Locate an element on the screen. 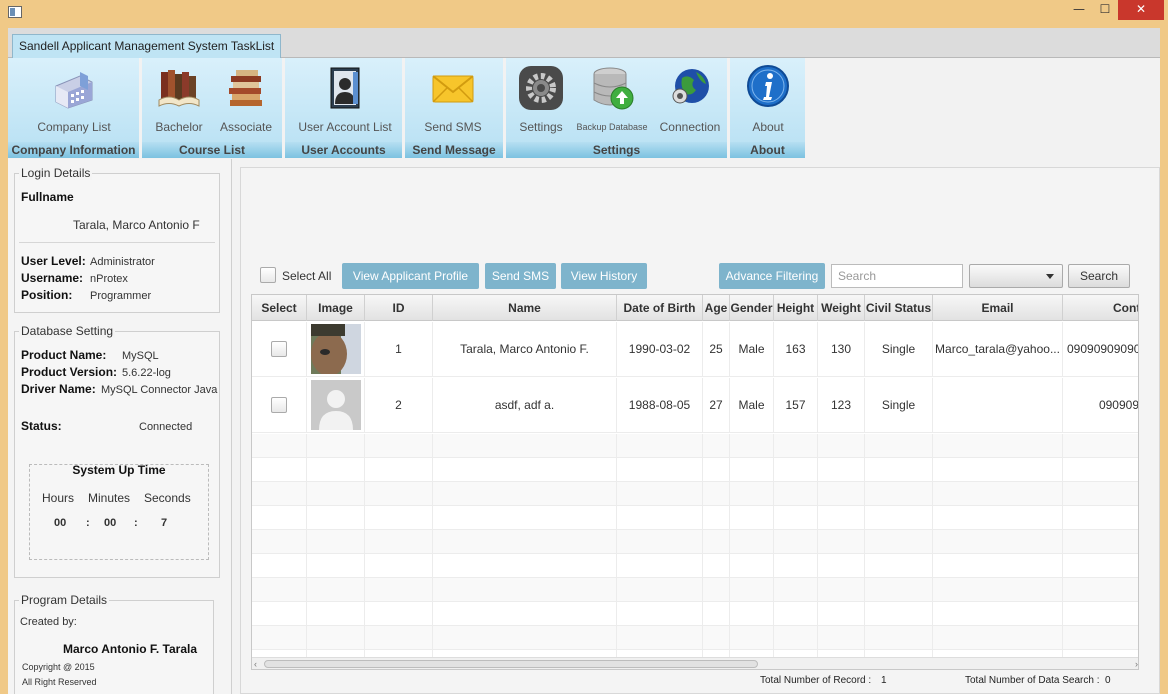 Image resolution: width=1168 pixels, height=694 pixels. view-history-button: View History is located at coordinates (604, 276).